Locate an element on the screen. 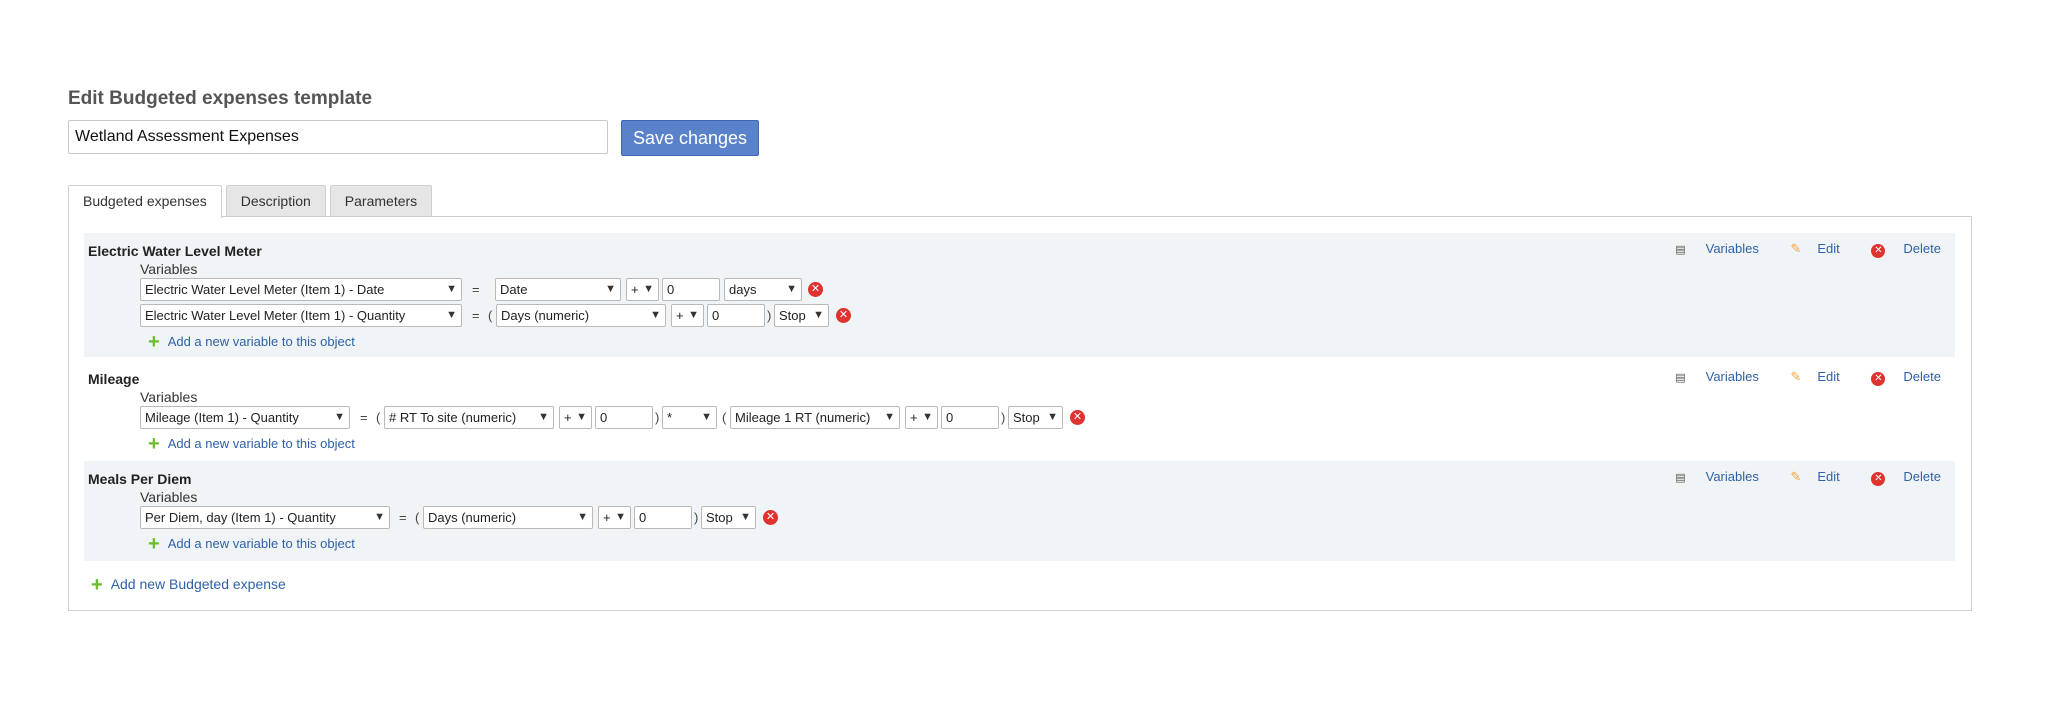 The width and height of the screenshot is (2052, 712). add-budgeted-expense-link: + Add new Budgeted expense is located at coordinates (188, 585).